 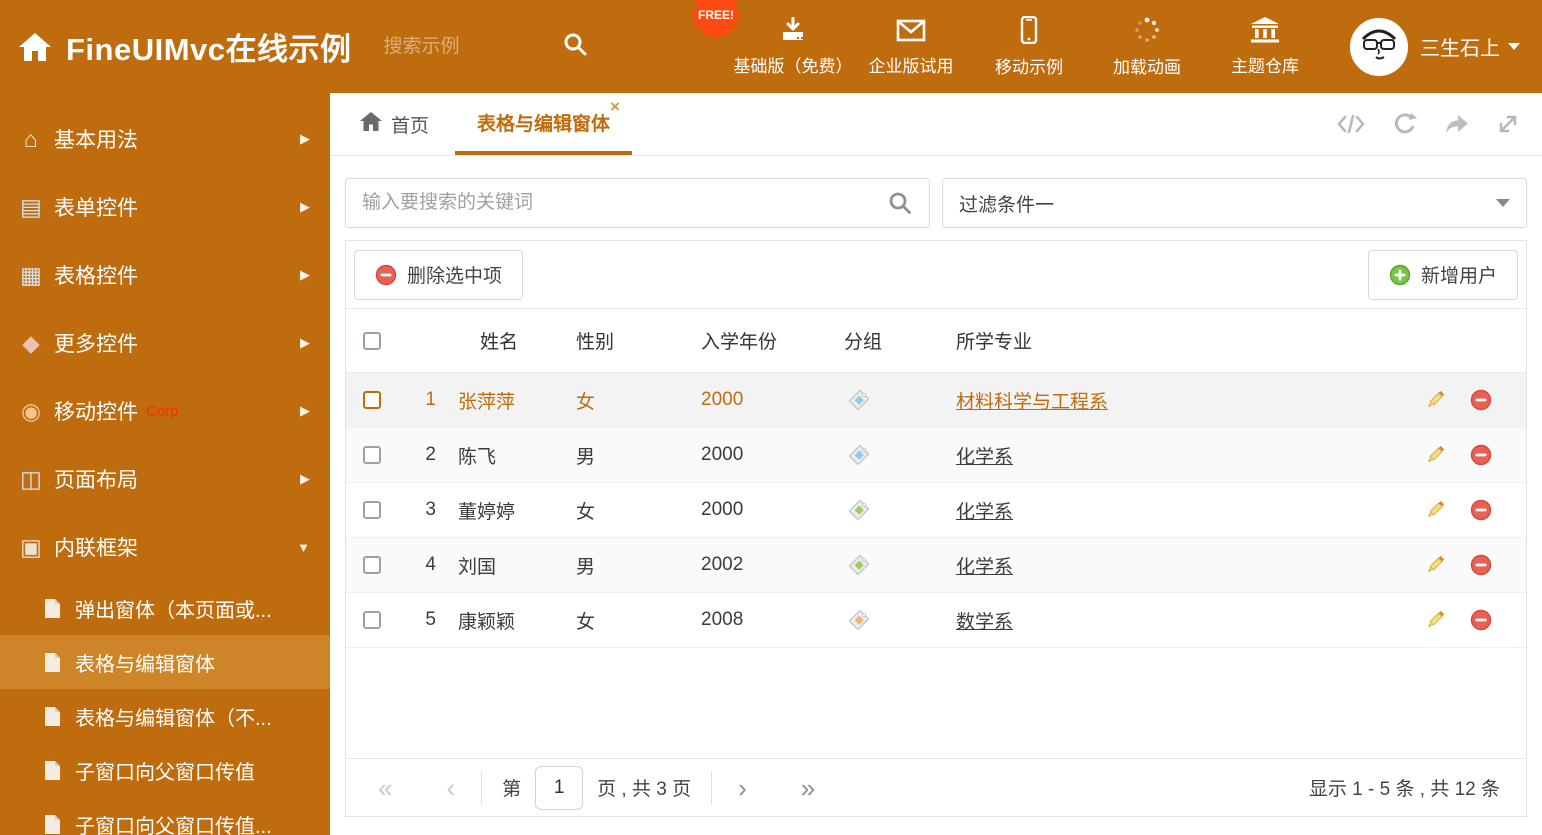 I want to click on sidebar-item: 移动控件 Corp., so click(x=165, y=411).